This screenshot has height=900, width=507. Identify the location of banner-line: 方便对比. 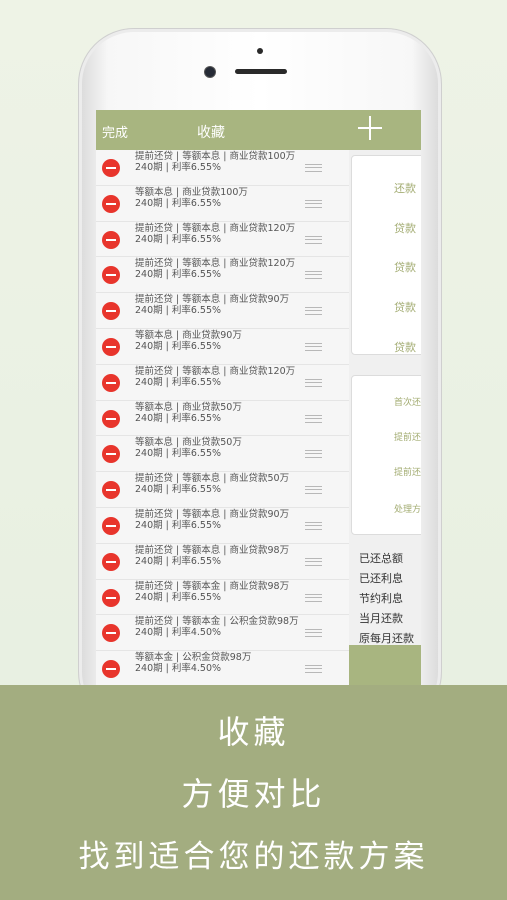
(253, 794).